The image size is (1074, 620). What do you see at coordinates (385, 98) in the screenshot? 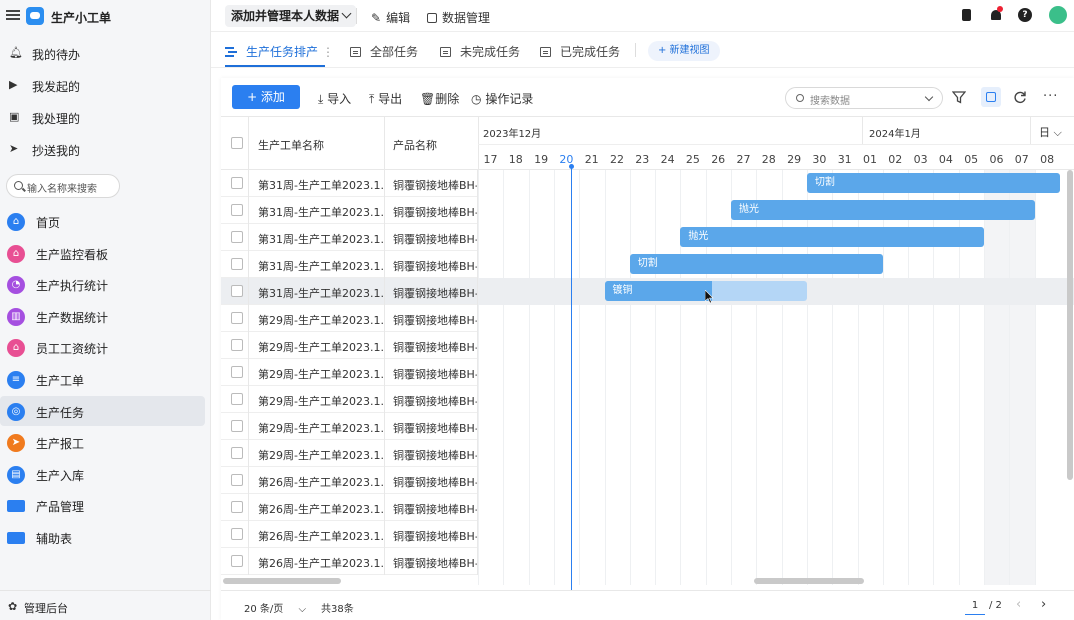
I see `export-button: ⤒ 导出` at bounding box center [385, 98].